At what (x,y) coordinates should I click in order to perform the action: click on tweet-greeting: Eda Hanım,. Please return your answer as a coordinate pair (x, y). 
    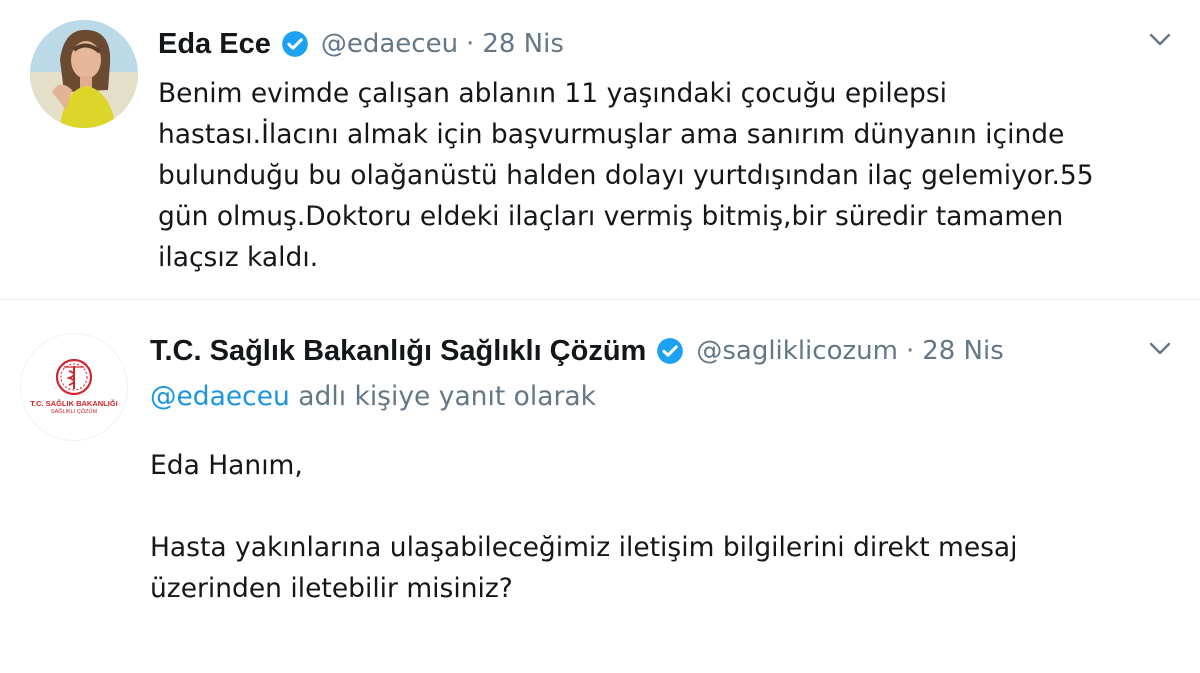
    Looking at the image, I should click on (226, 465).